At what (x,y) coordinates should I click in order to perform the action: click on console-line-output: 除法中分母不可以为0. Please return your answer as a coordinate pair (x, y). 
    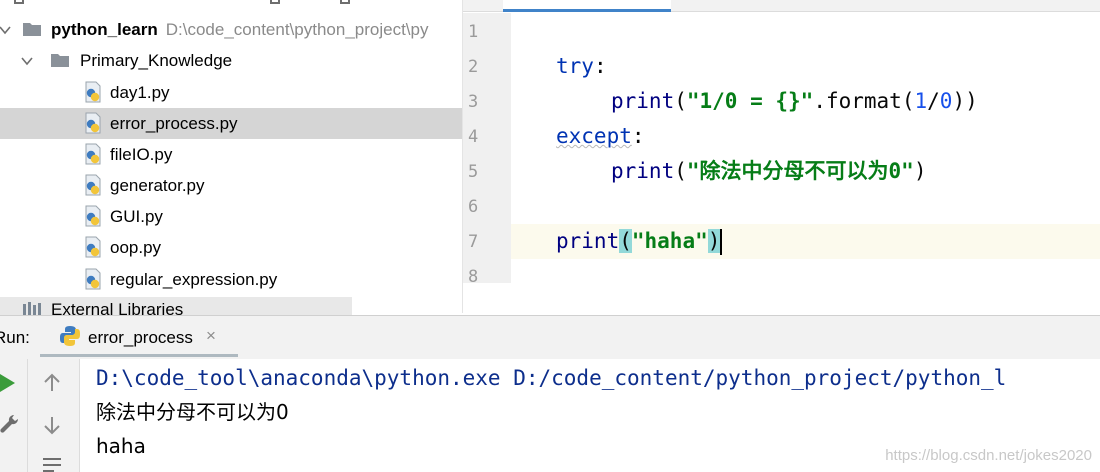
    Looking at the image, I should click on (192, 412).